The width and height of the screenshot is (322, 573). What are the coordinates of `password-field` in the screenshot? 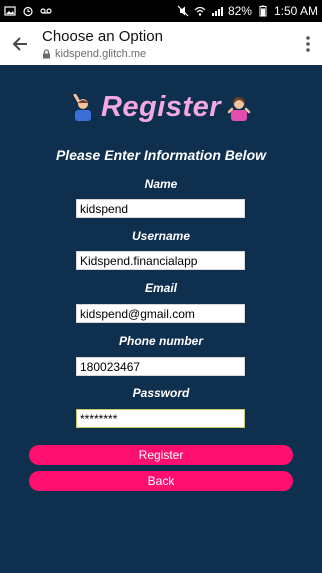 It's located at (160, 418).